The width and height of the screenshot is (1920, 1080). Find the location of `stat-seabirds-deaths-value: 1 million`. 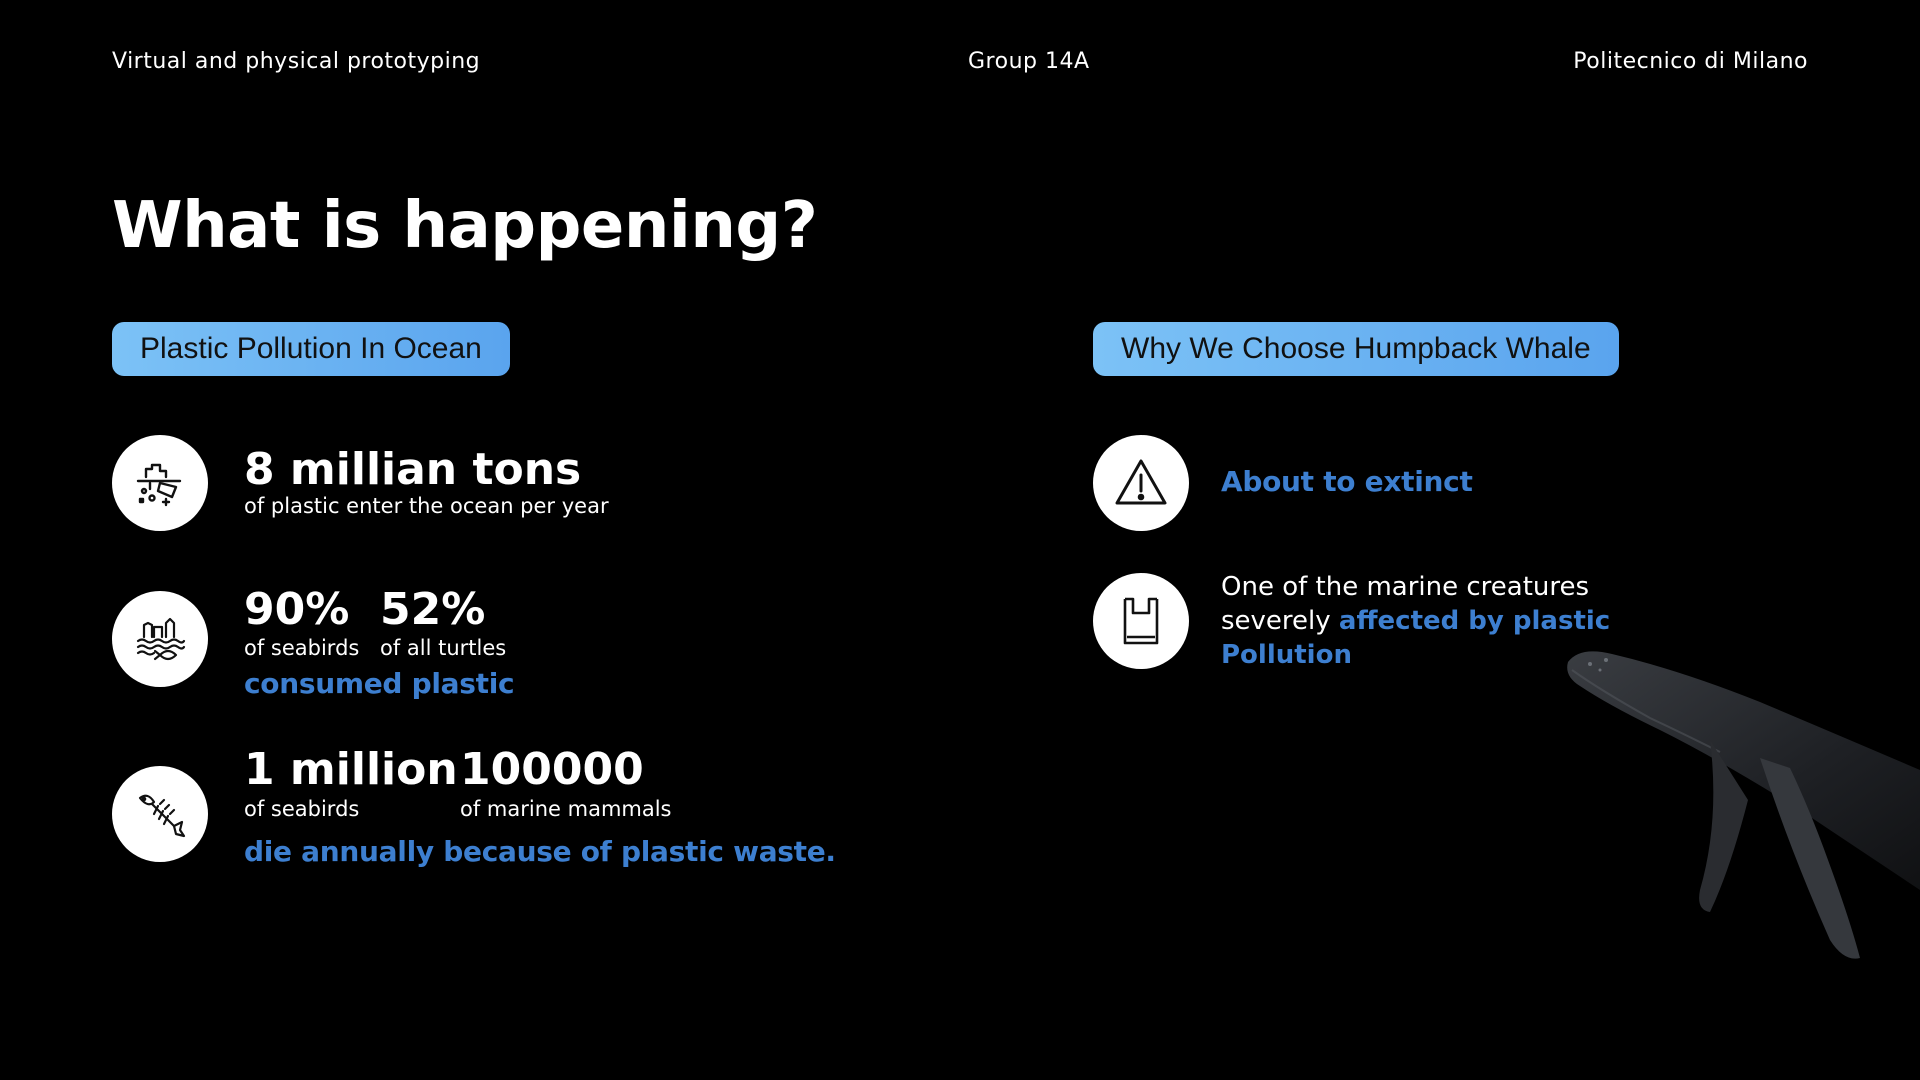

stat-seabirds-deaths-value: 1 million is located at coordinates (351, 769).